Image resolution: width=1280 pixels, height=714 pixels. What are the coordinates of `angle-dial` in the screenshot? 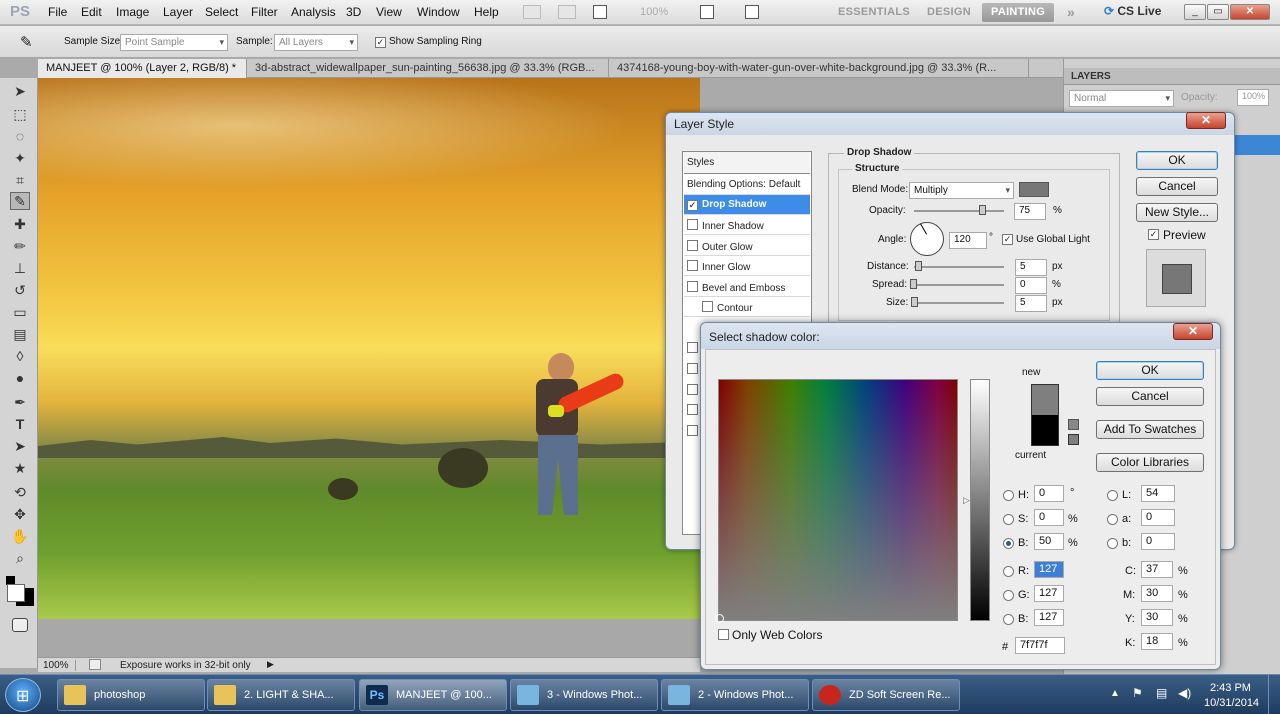 It's located at (927, 239).